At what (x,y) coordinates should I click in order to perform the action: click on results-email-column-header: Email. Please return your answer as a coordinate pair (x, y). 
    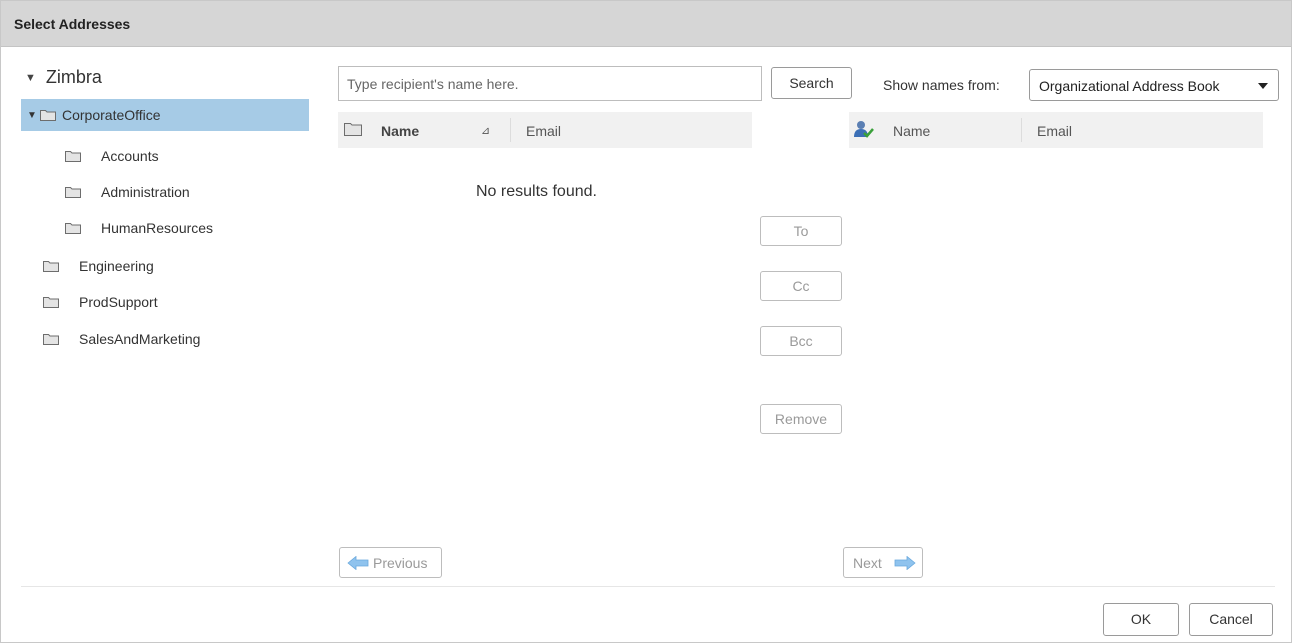
    Looking at the image, I should click on (543, 131).